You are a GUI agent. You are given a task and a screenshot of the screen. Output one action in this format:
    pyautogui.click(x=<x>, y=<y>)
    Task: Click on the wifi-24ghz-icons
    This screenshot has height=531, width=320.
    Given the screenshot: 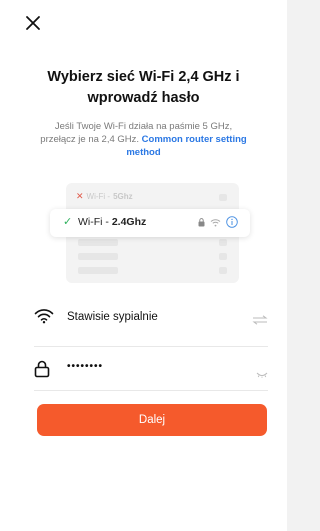 What is the action you would take?
    pyautogui.click(x=218, y=222)
    